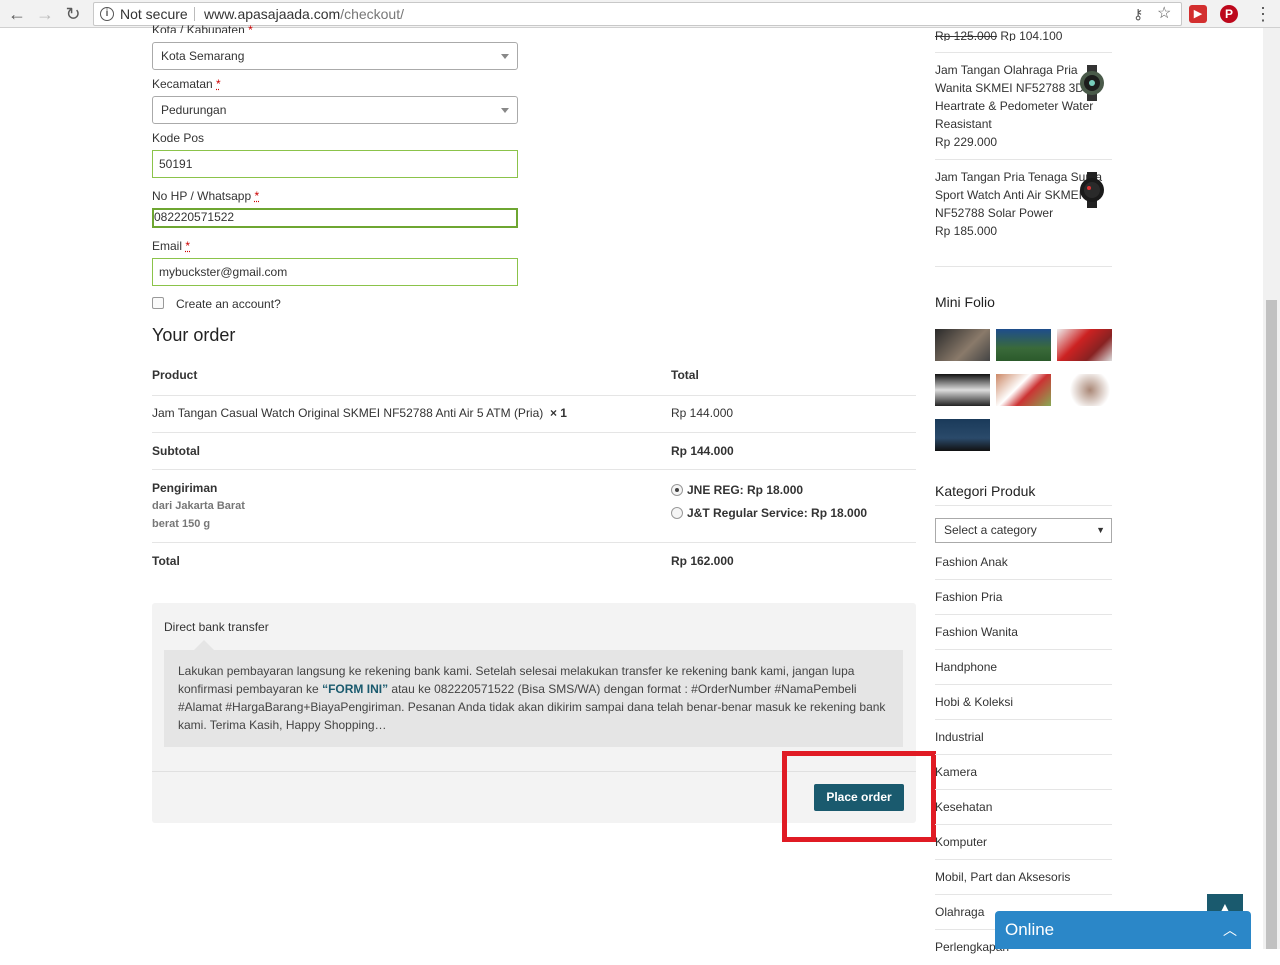  Describe the element at coordinates (702, 561) in the screenshot. I see `total-value: Rp 162.000` at that location.